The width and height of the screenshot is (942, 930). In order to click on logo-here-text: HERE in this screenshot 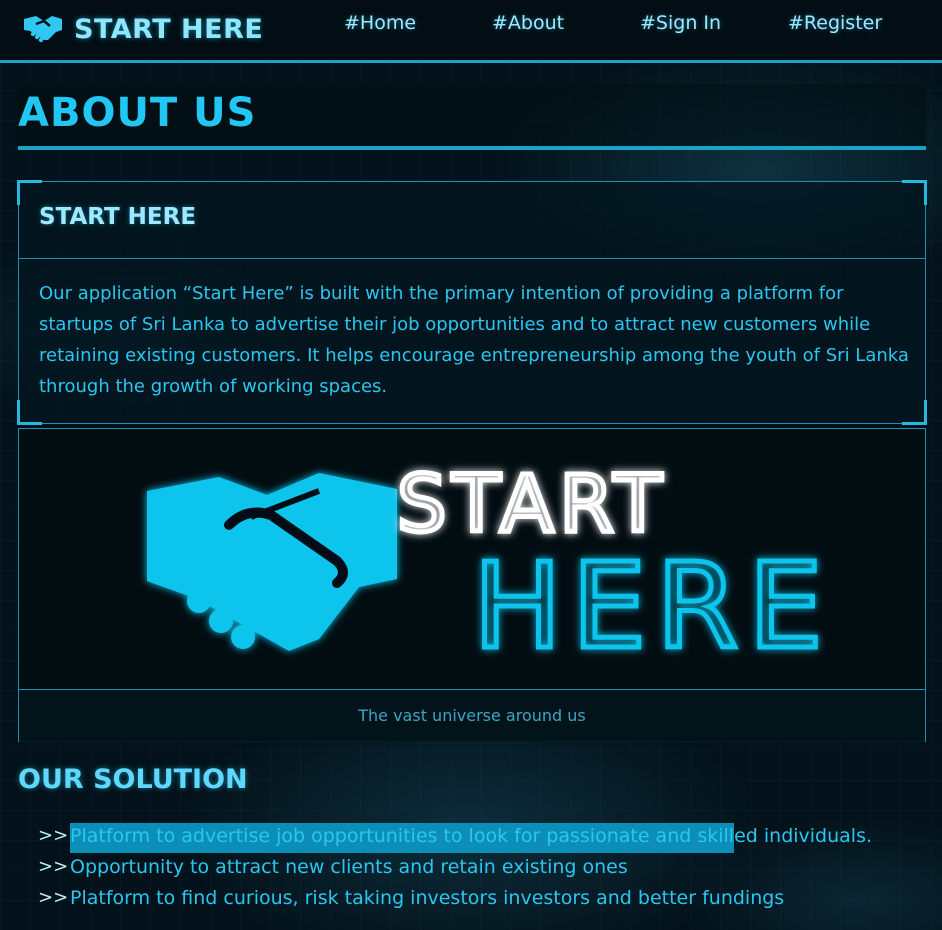, I will do `click(653, 606)`.